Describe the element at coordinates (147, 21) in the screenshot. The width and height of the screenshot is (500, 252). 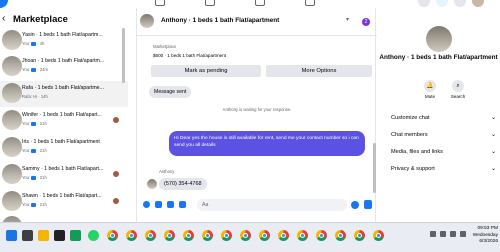
I see `chat-avatar` at that location.